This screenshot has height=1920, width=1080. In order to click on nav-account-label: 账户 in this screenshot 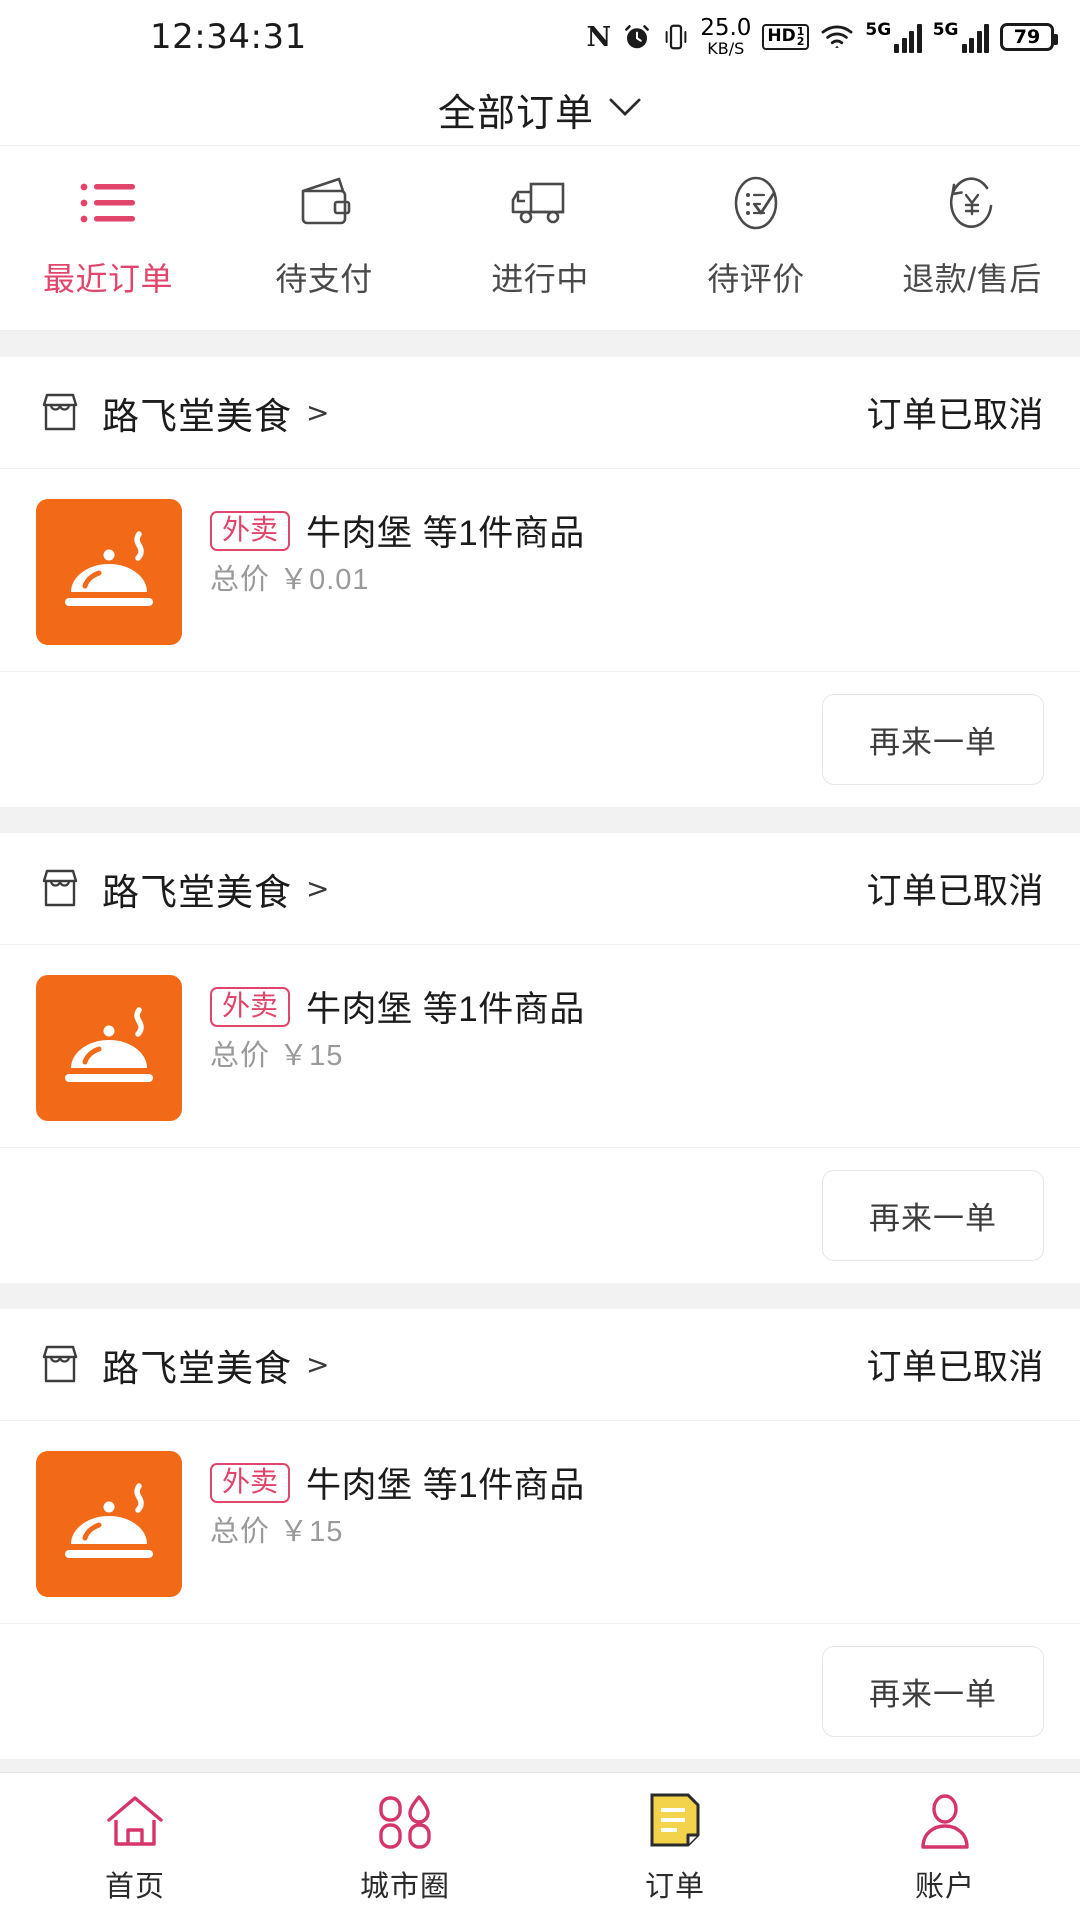, I will do `click(944, 1886)`.